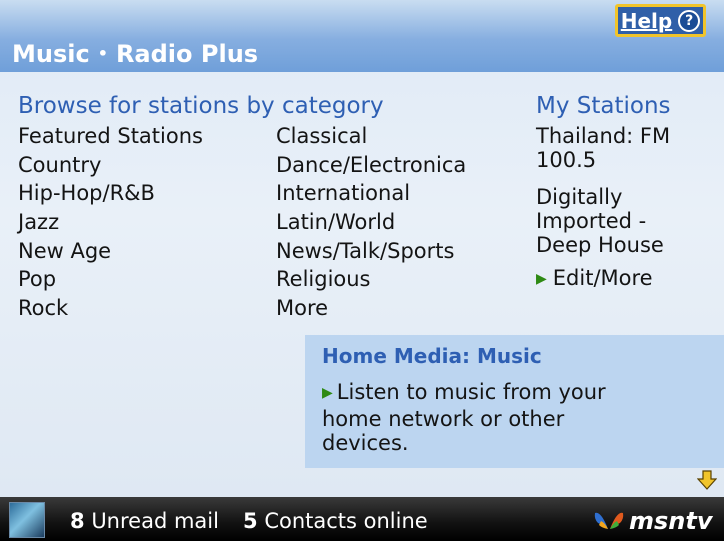 This screenshot has width=724, height=541. What do you see at coordinates (110, 308) in the screenshot?
I see `category-rock: Rock` at bounding box center [110, 308].